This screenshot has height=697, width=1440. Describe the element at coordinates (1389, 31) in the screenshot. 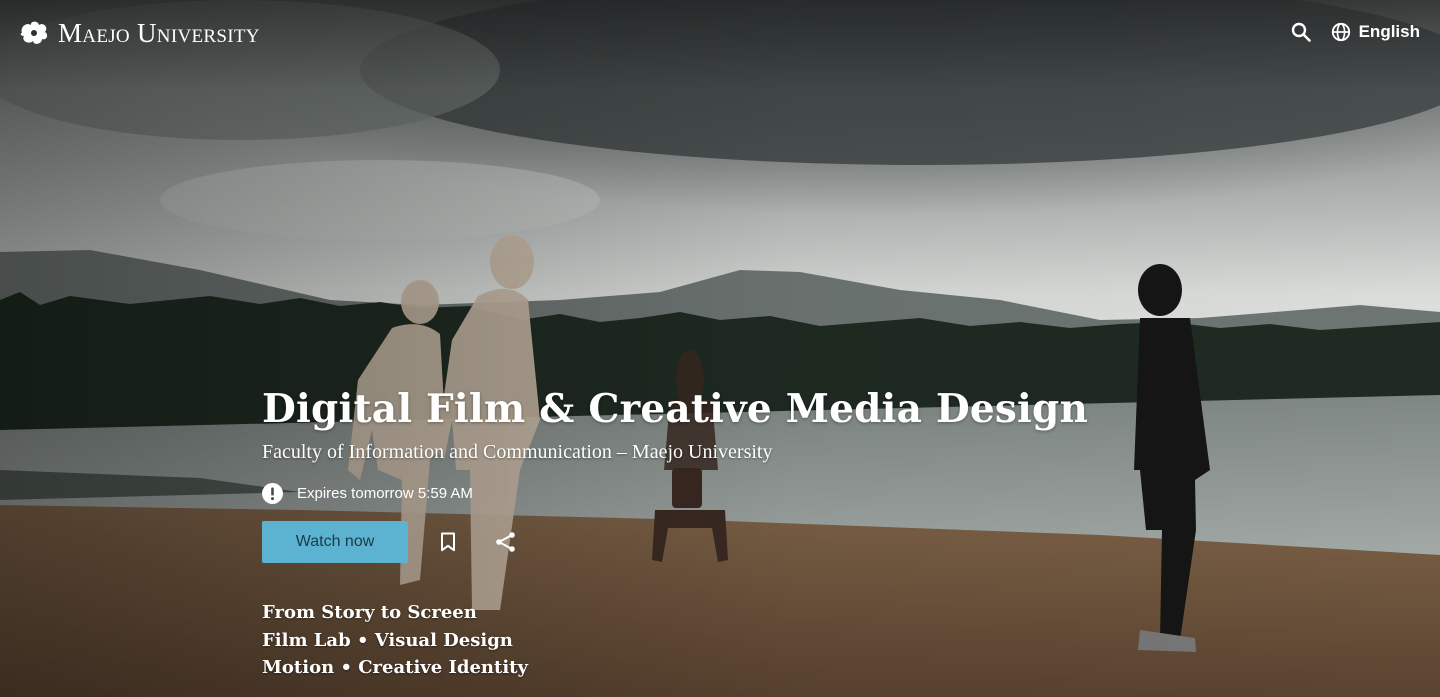

I see `language-label: English` at that location.